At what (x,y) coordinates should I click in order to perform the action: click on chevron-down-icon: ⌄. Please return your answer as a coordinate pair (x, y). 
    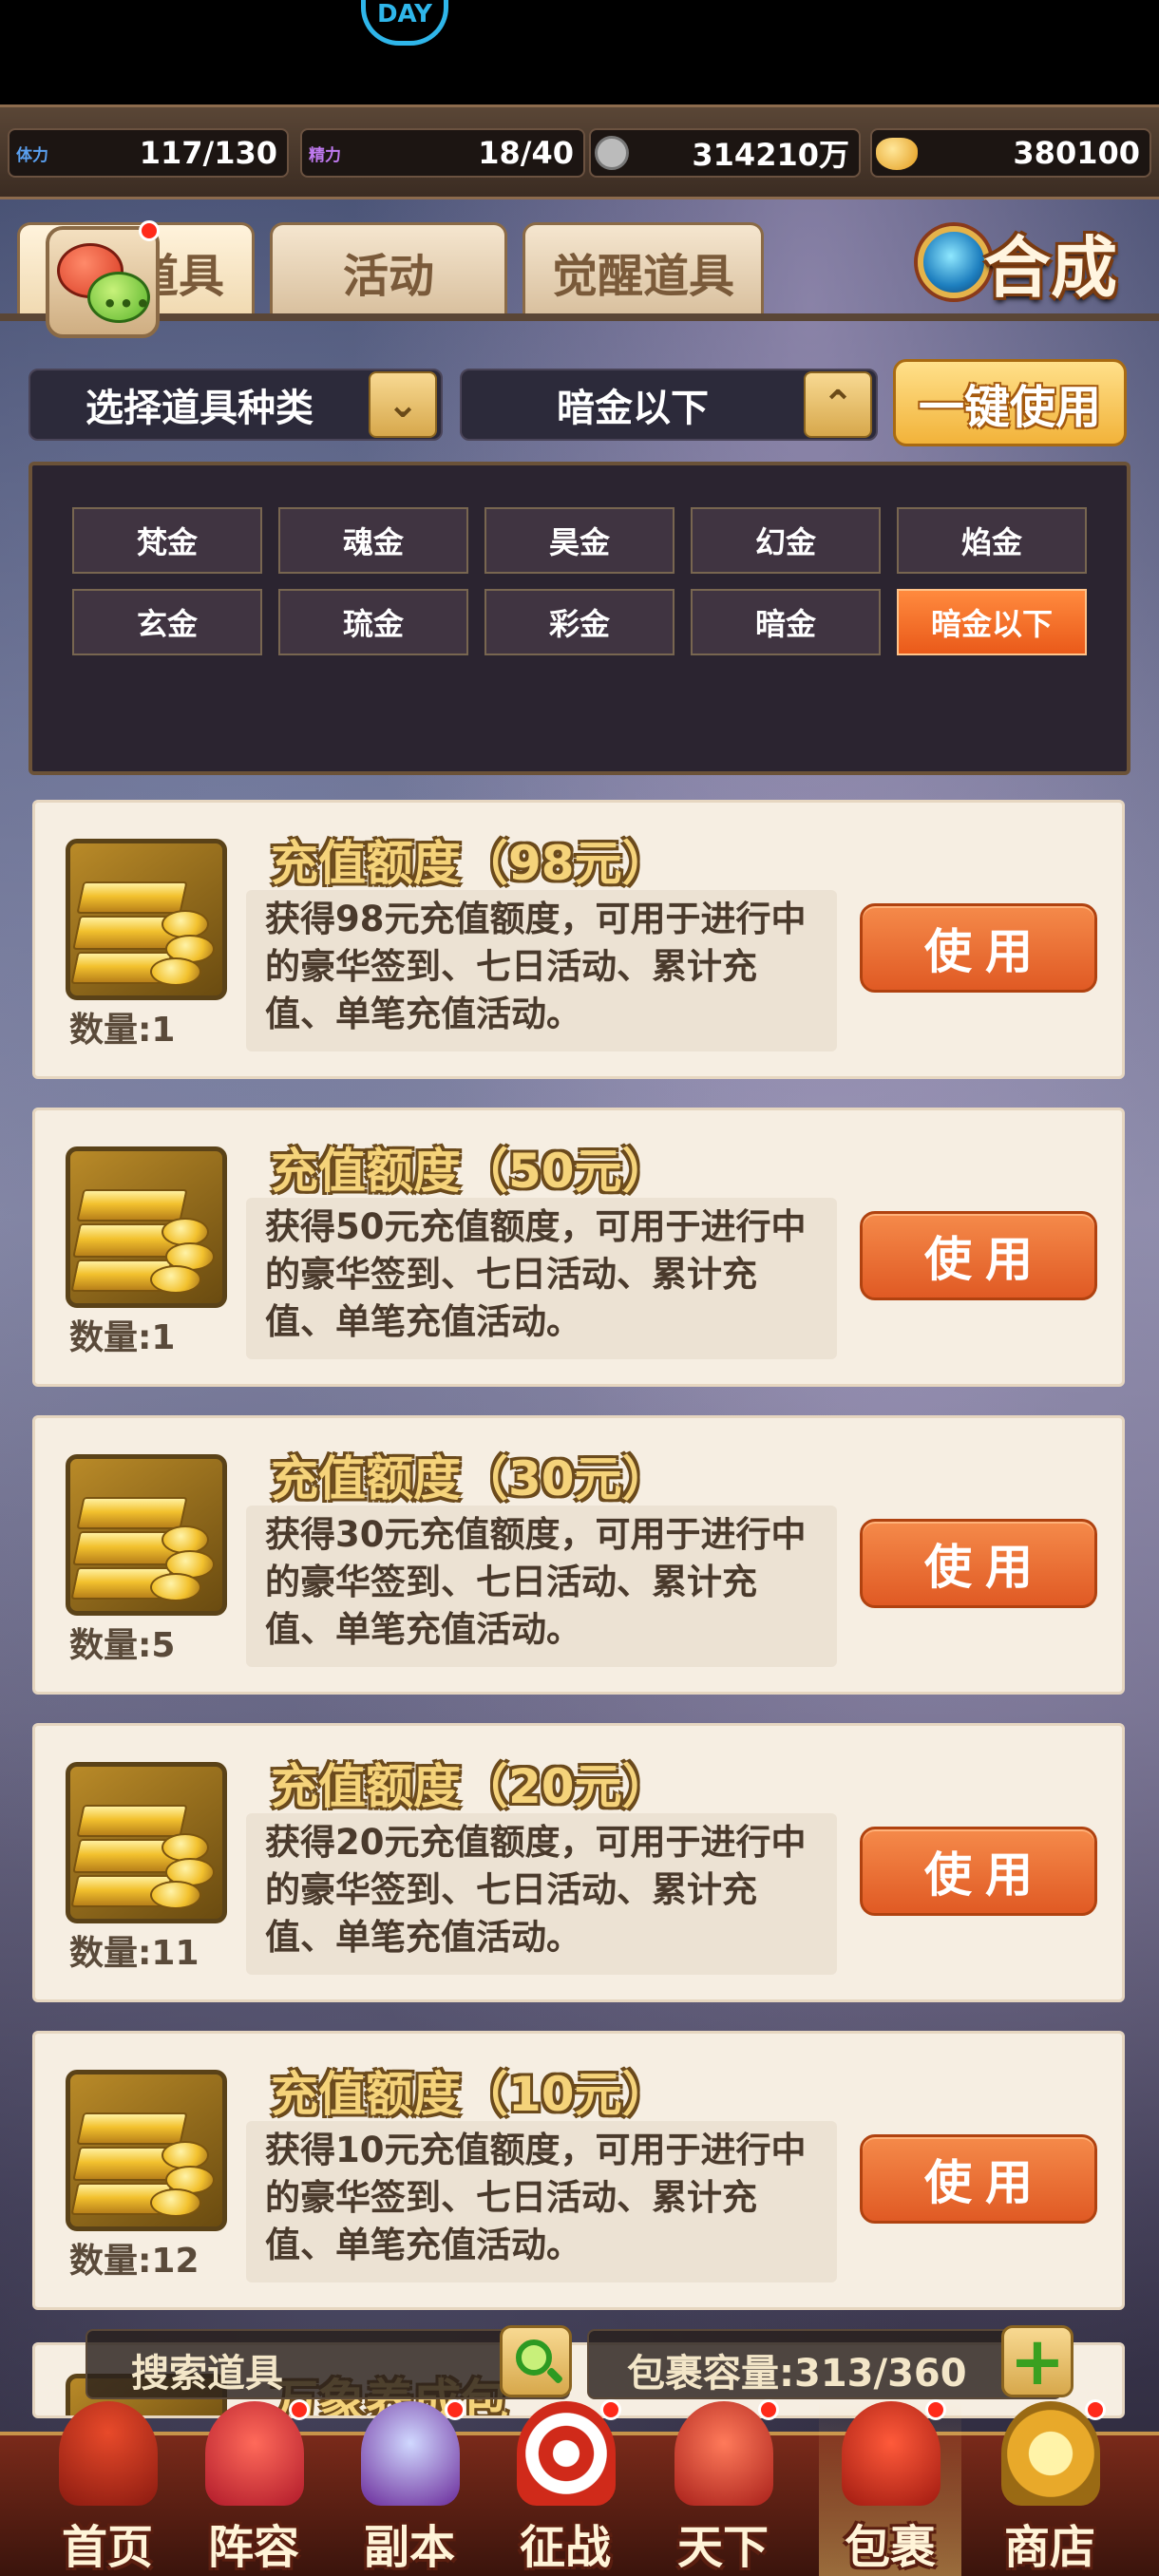
    Looking at the image, I should click on (403, 404).